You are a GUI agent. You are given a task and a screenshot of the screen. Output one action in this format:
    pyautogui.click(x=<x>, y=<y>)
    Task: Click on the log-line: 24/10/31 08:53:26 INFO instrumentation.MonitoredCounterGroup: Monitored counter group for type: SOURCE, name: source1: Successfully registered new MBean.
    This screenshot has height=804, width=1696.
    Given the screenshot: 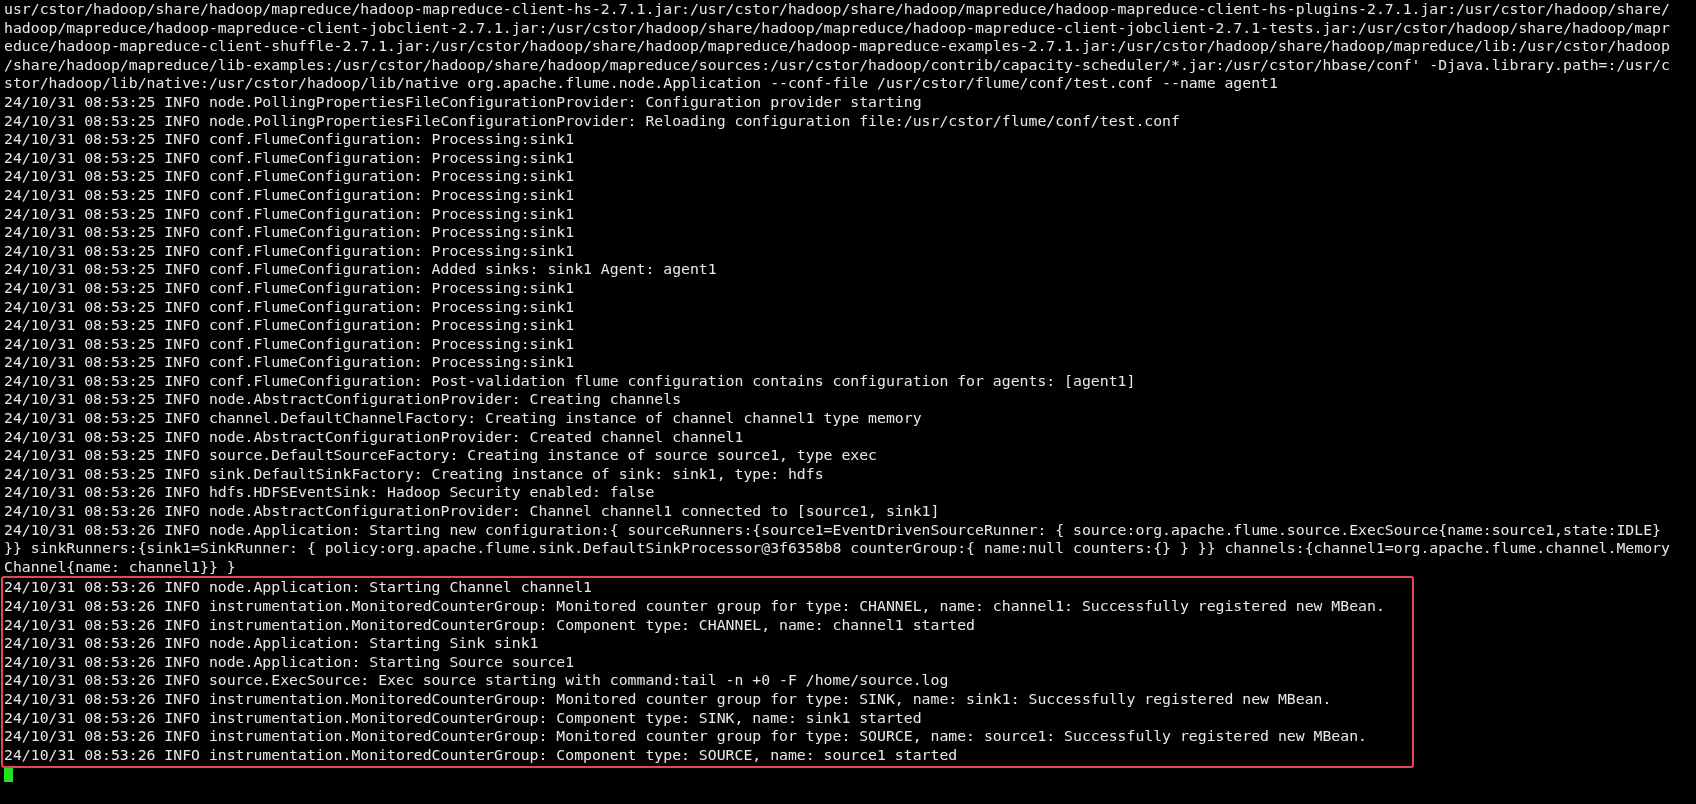 What is the action you would take?
    pyautogui.click(x=686, y=736)
    